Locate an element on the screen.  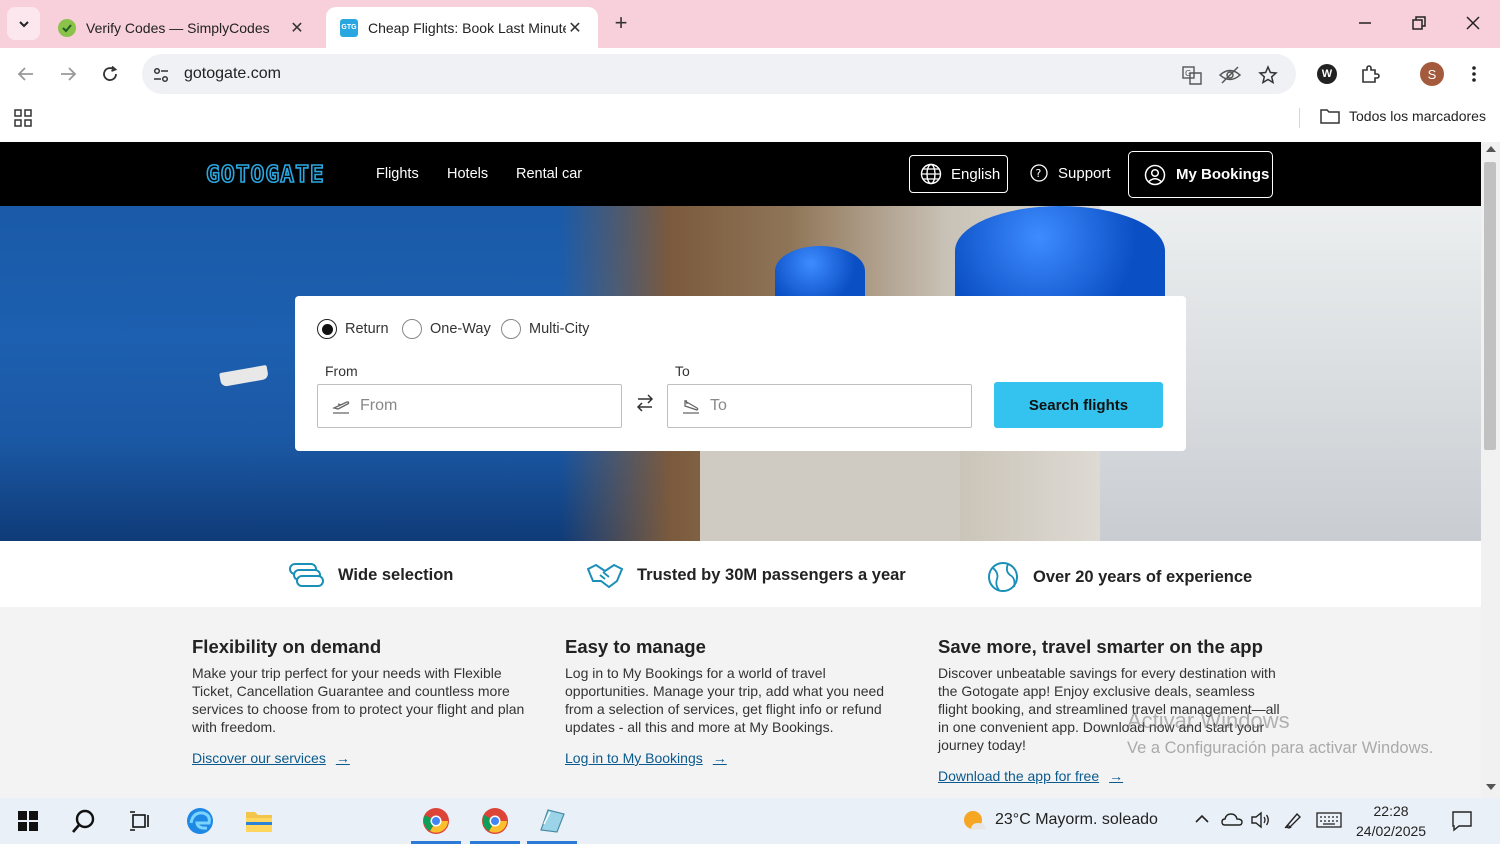
trip-type-one-way: One-Way is located at coordinates (446, 329).